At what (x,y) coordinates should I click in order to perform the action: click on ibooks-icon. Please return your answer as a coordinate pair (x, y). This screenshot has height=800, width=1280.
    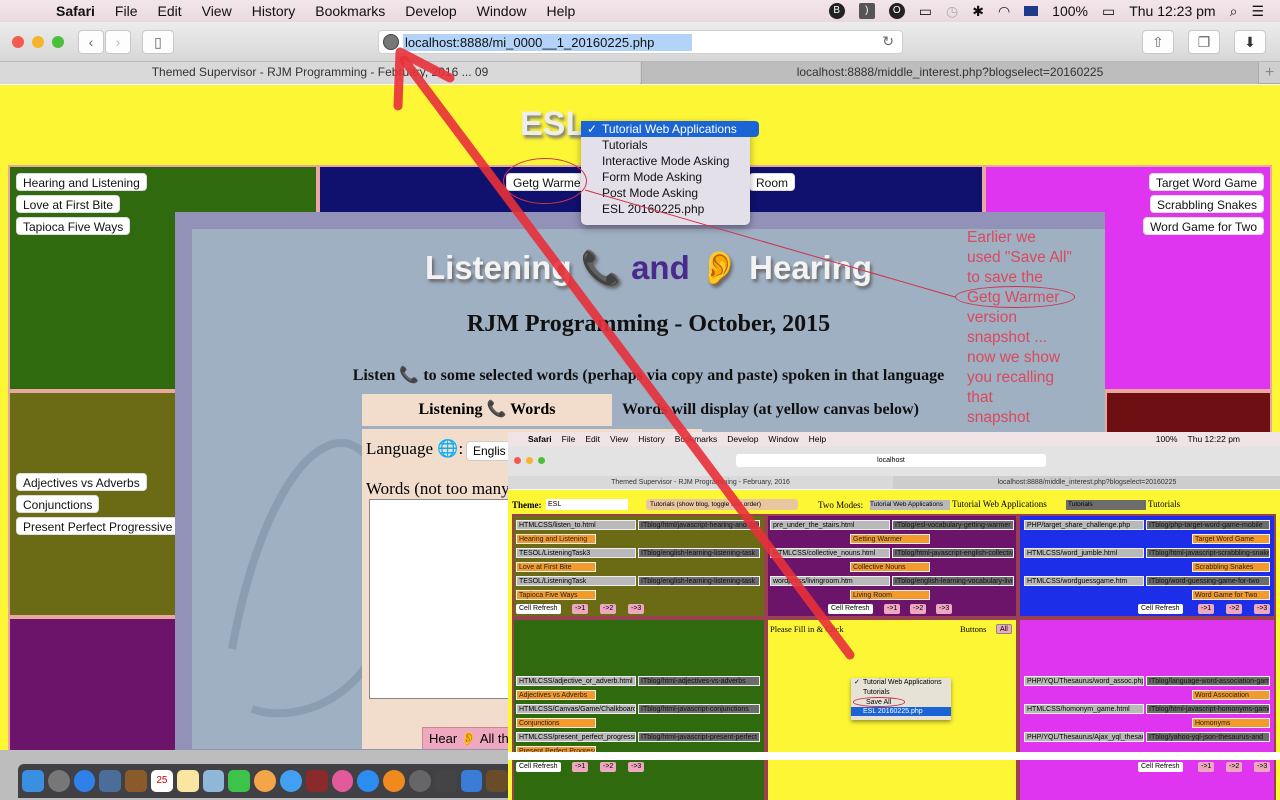
    Looking at the image, I should click on (394, 781).